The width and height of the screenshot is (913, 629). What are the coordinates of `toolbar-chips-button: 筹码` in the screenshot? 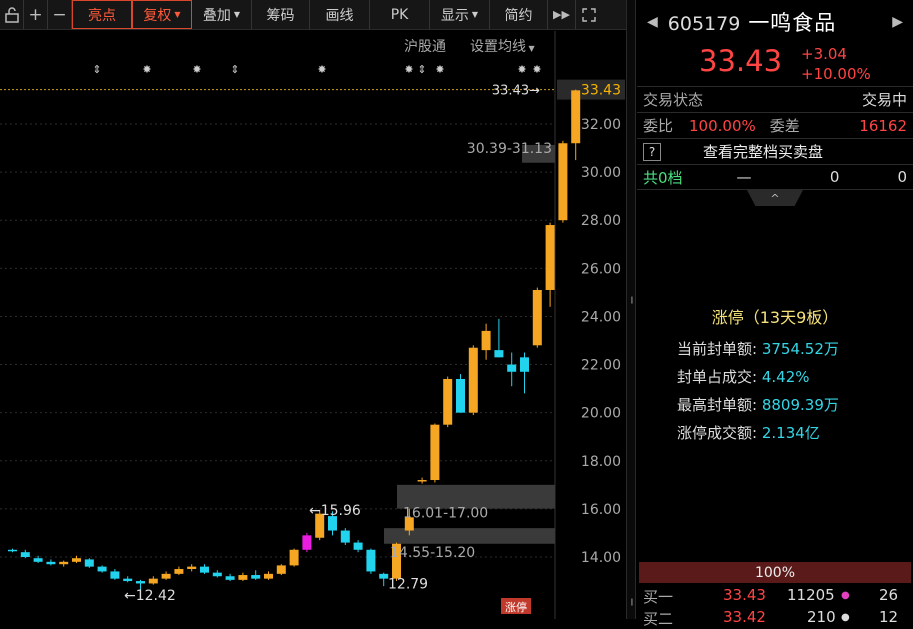 It's located at (281, 14).